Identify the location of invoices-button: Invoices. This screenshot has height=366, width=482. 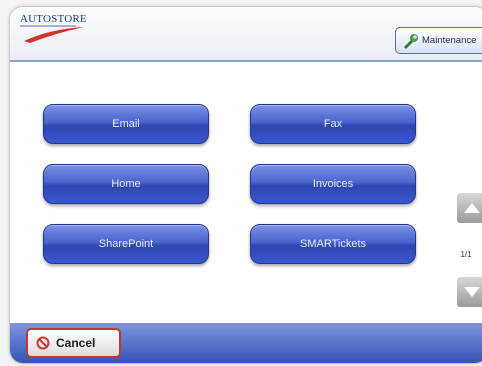
(333, 184).